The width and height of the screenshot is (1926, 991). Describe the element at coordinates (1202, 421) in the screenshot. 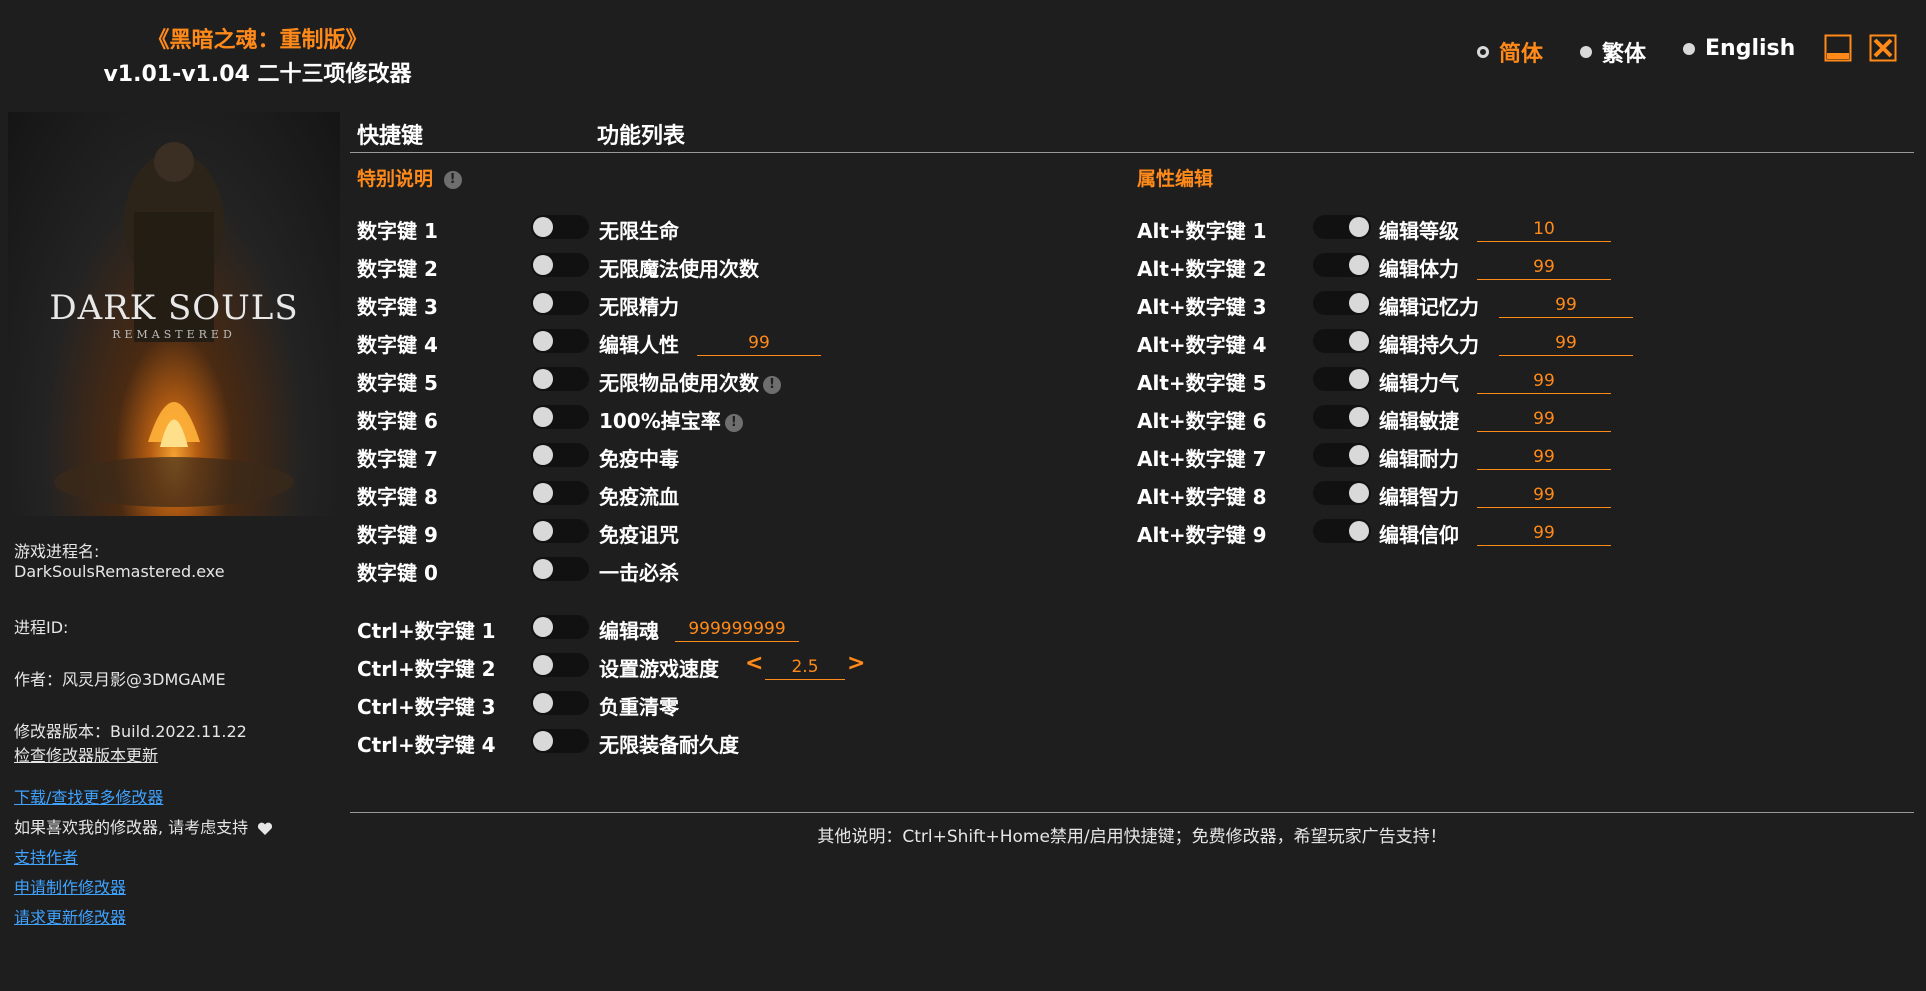

I see `hotkey-label: Alt+数字键 6` at that location.